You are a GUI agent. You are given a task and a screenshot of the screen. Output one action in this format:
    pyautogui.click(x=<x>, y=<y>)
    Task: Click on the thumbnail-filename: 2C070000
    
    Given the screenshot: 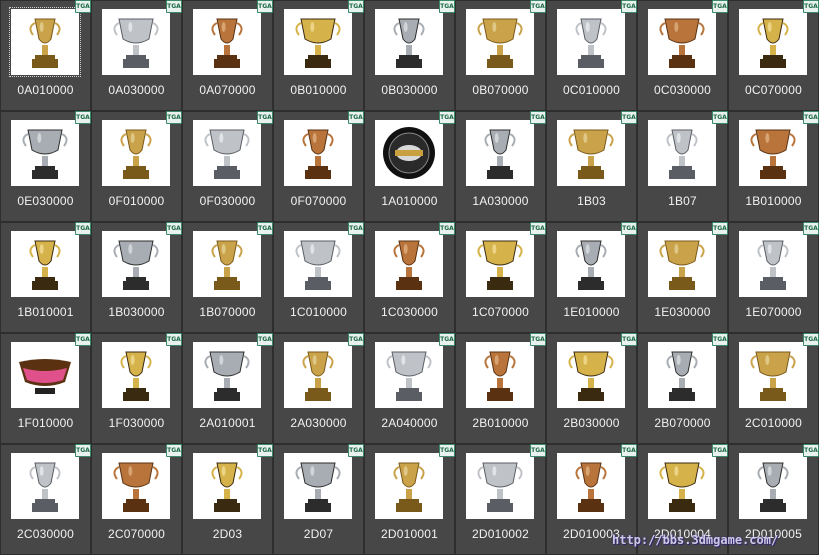 What is the action you would take?
    pyautogui.click(x=136, y=534)
    